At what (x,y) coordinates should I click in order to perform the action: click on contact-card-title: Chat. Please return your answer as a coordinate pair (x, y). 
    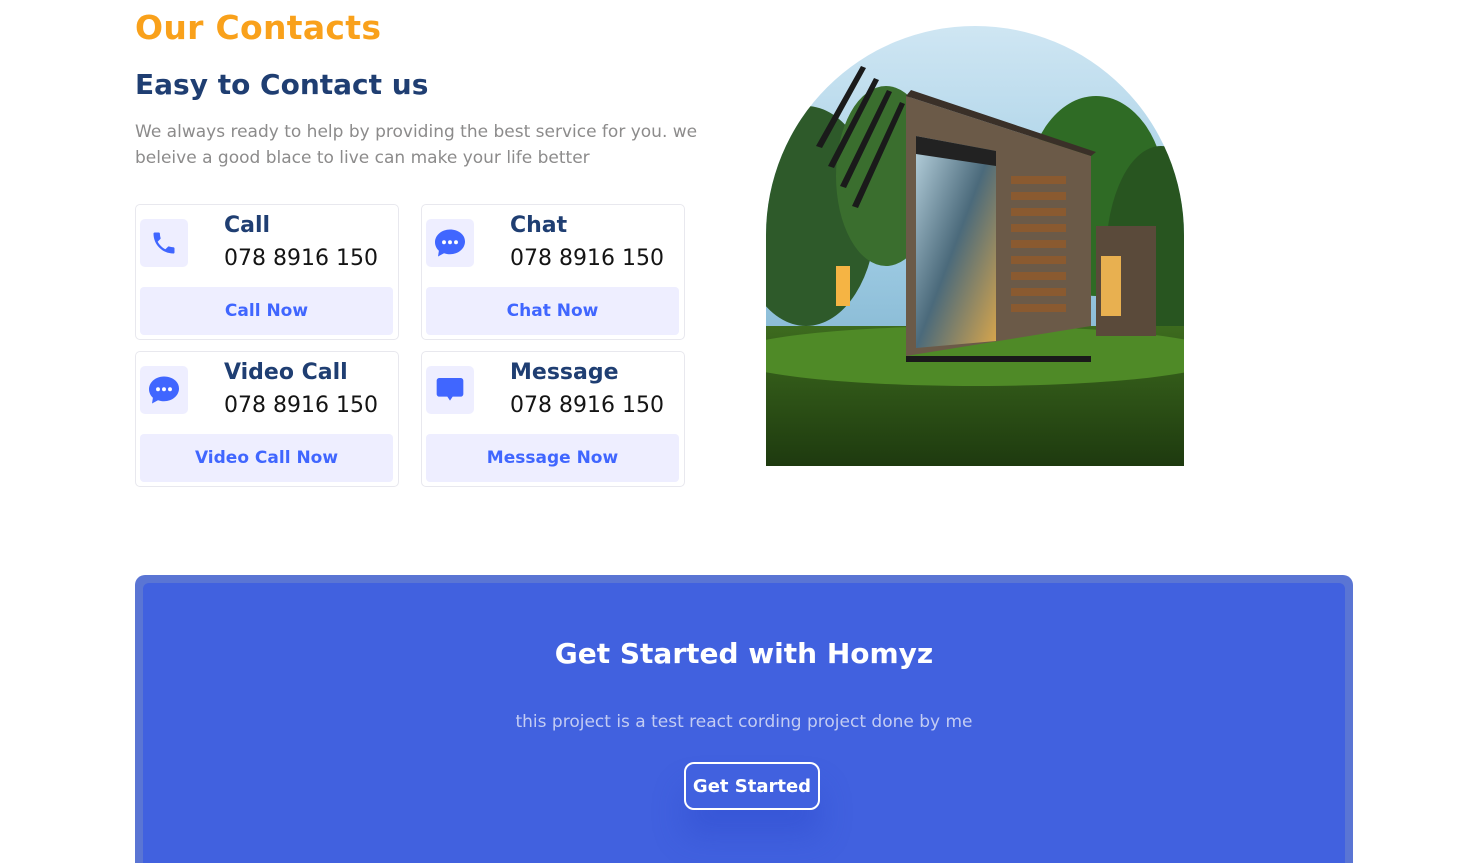
    Looking at the image, I should click on (539, 225).